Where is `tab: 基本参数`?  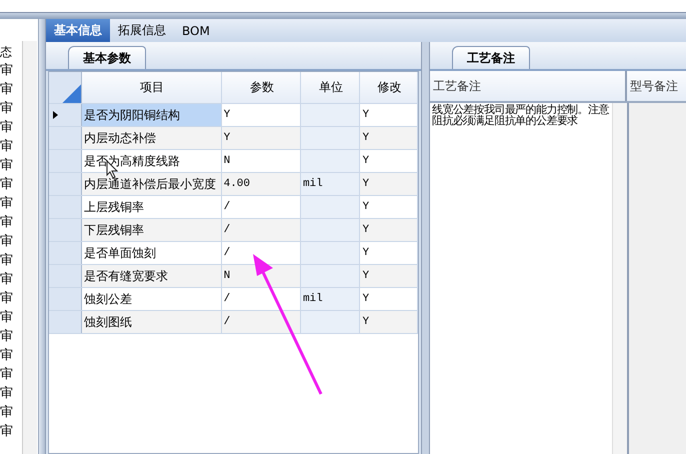 tab: 基本参数 is located at coordinates (107, 57).